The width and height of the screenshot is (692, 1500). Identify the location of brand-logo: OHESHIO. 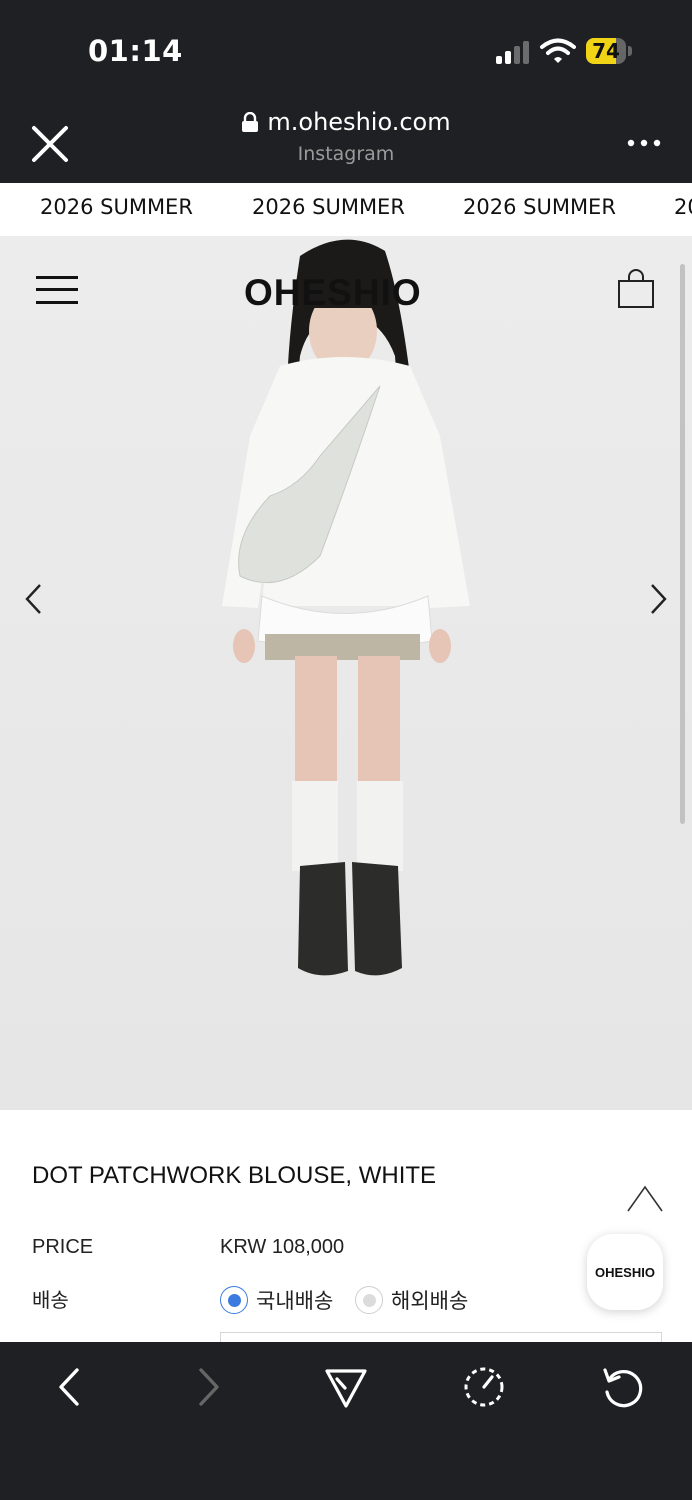
(333, 293).